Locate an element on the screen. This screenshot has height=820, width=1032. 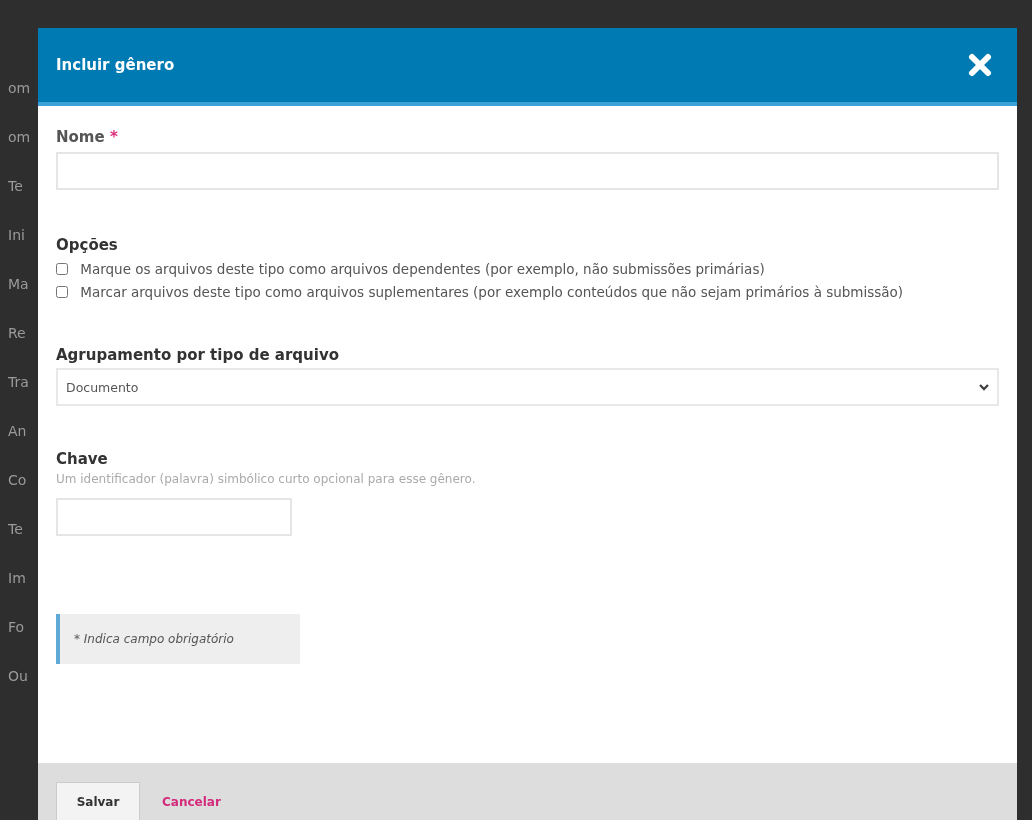
sidebar-item: An is located at coordinates (18, 432).